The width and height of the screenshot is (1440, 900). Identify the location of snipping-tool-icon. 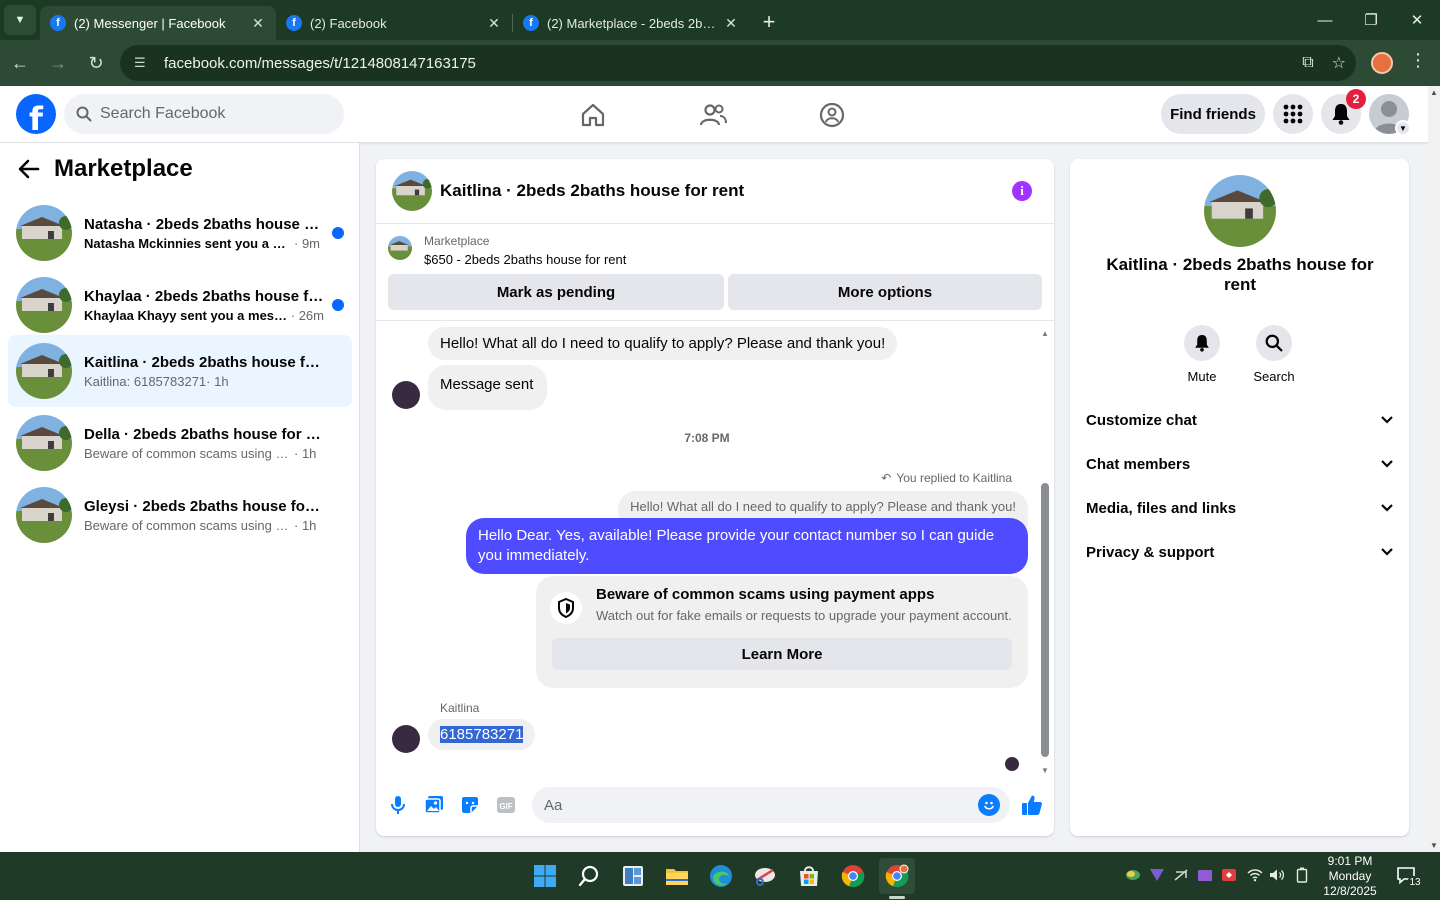
(765, 876).